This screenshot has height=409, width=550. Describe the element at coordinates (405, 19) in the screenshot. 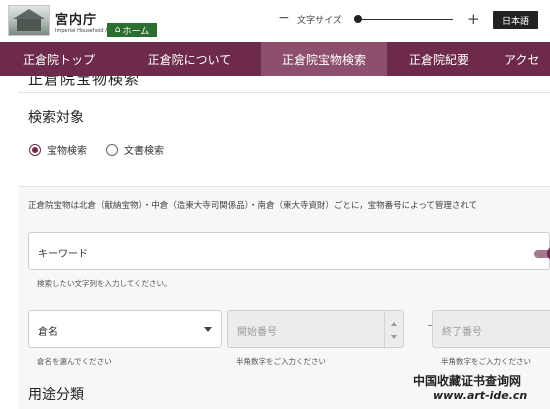

I see `font-size-slider-track` at that location.